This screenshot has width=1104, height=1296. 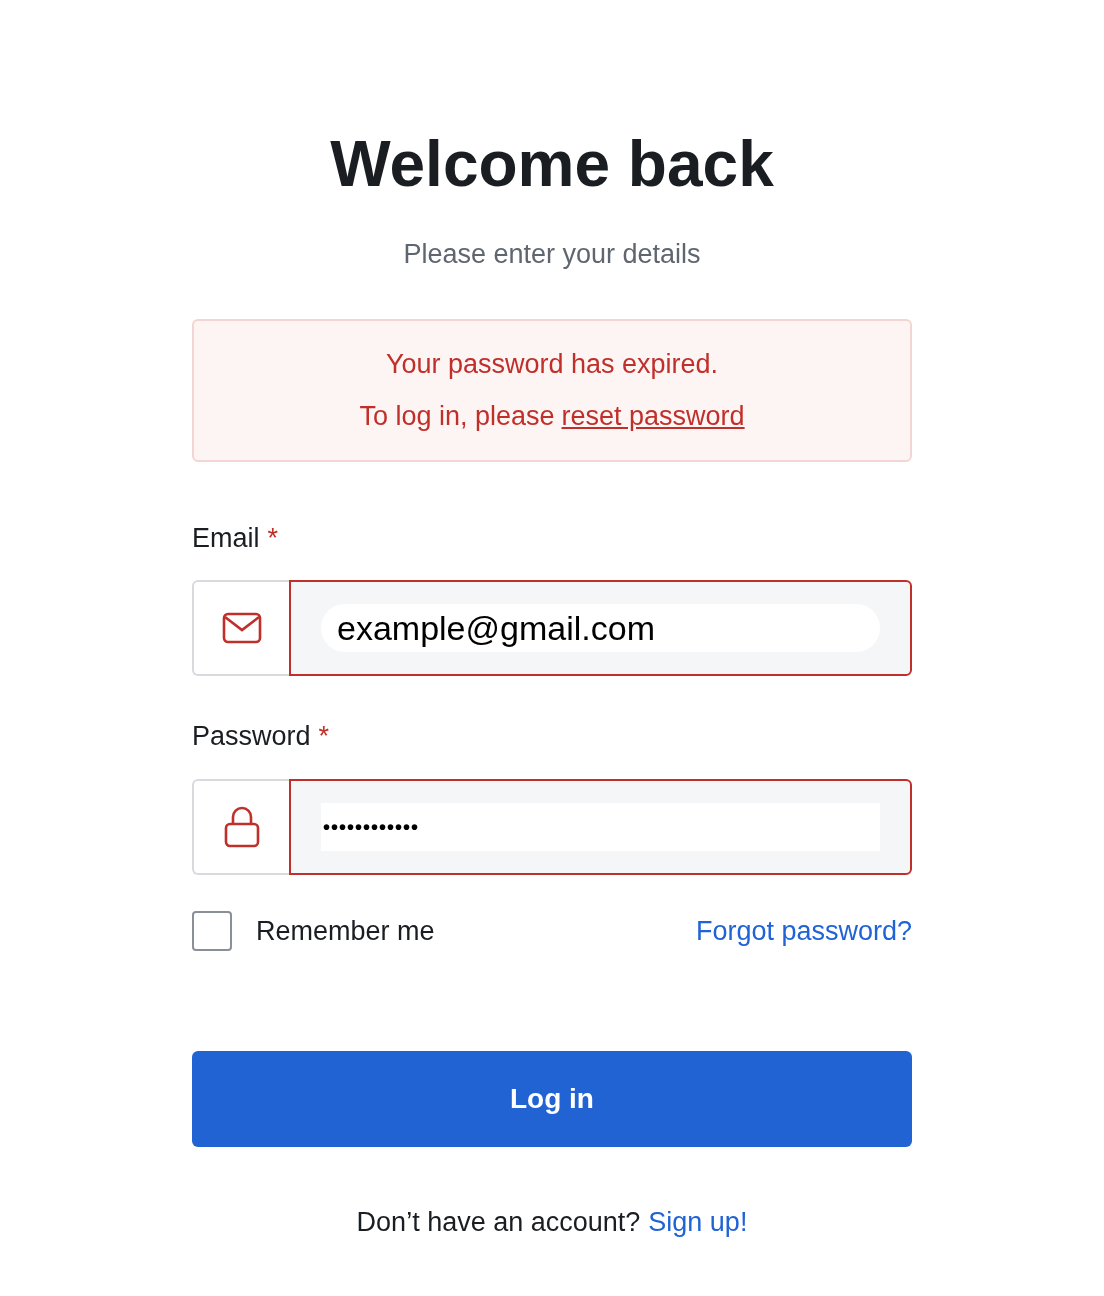 What do you see at coordinates (803, 930) in the screenshot?
I see `forgot-password-link: Forgot password?` at bounding box center [803, 930].